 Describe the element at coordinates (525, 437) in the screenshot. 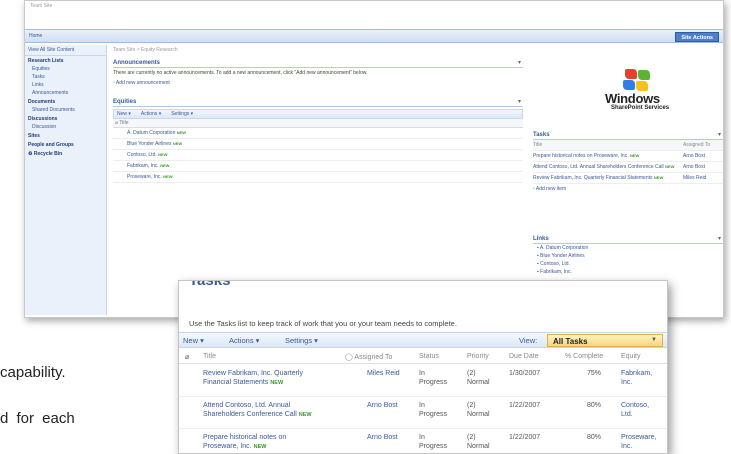

I see `task-due-date: 1/22/2007` at that location.